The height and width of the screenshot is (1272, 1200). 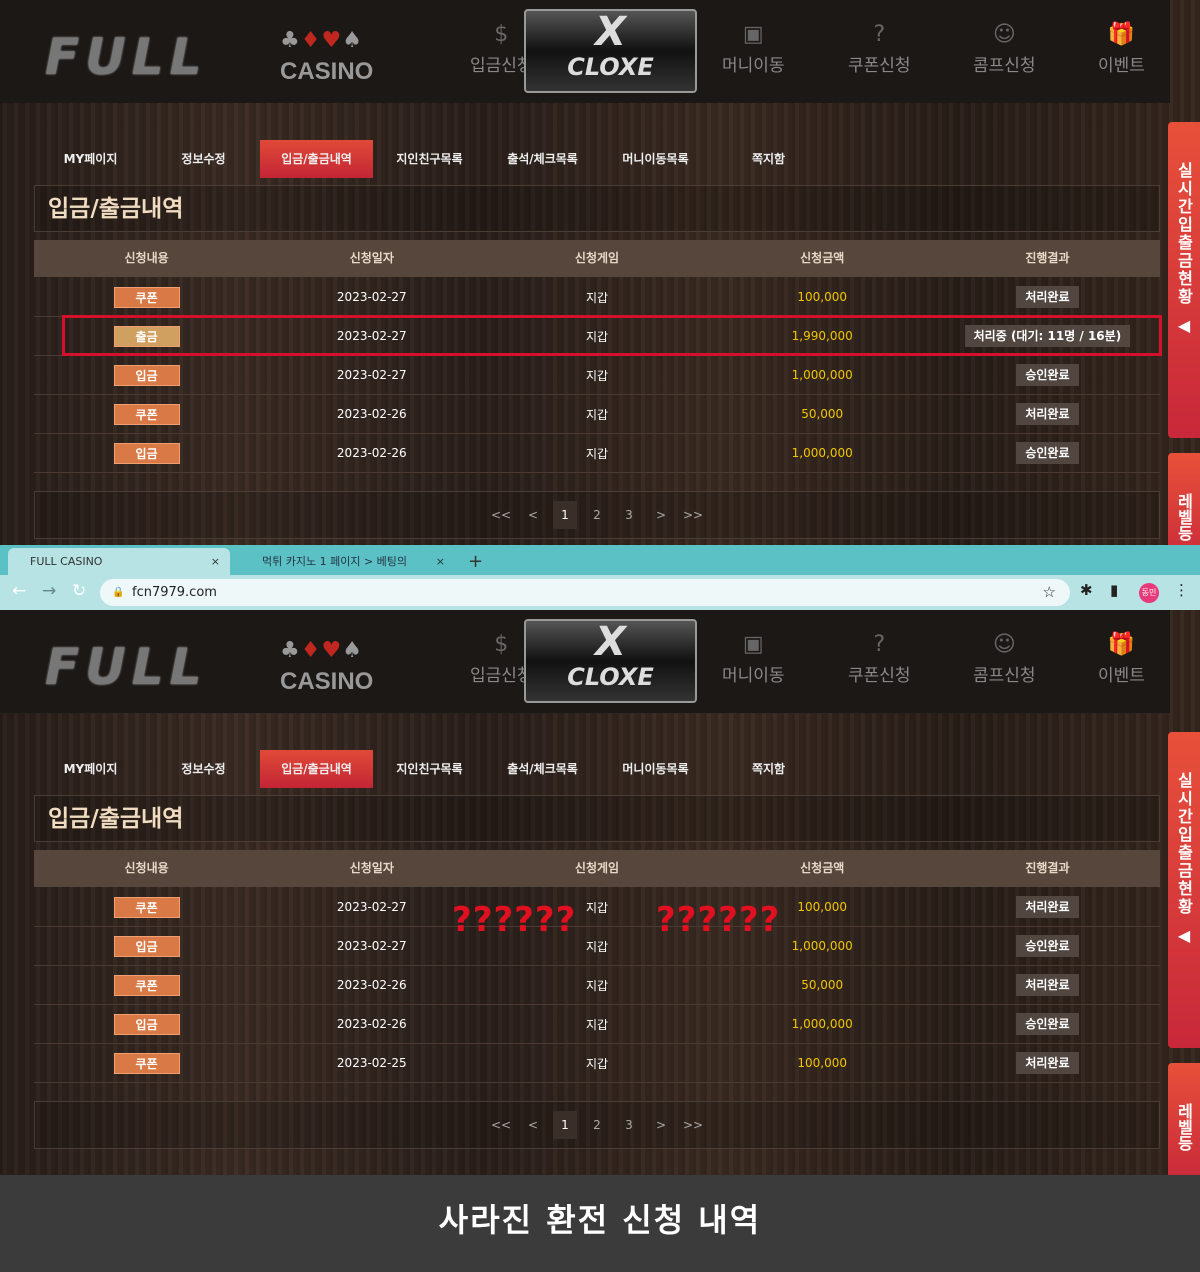 I want to click on star-icon: ☆, so click(x=1049, y=592).